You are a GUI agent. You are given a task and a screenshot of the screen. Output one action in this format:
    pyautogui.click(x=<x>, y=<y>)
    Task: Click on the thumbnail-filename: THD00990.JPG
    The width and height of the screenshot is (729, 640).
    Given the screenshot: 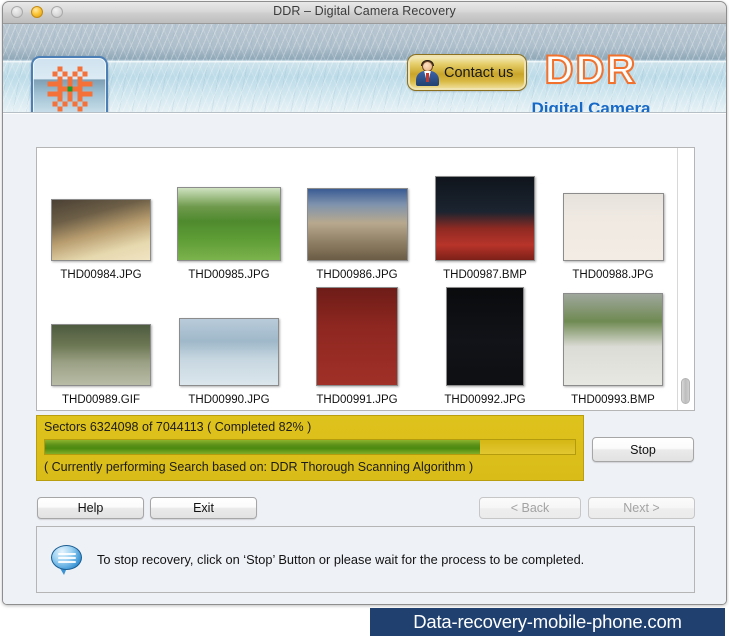 What is the action you would take?
    pyautogui.click(x=229, y=400)
    